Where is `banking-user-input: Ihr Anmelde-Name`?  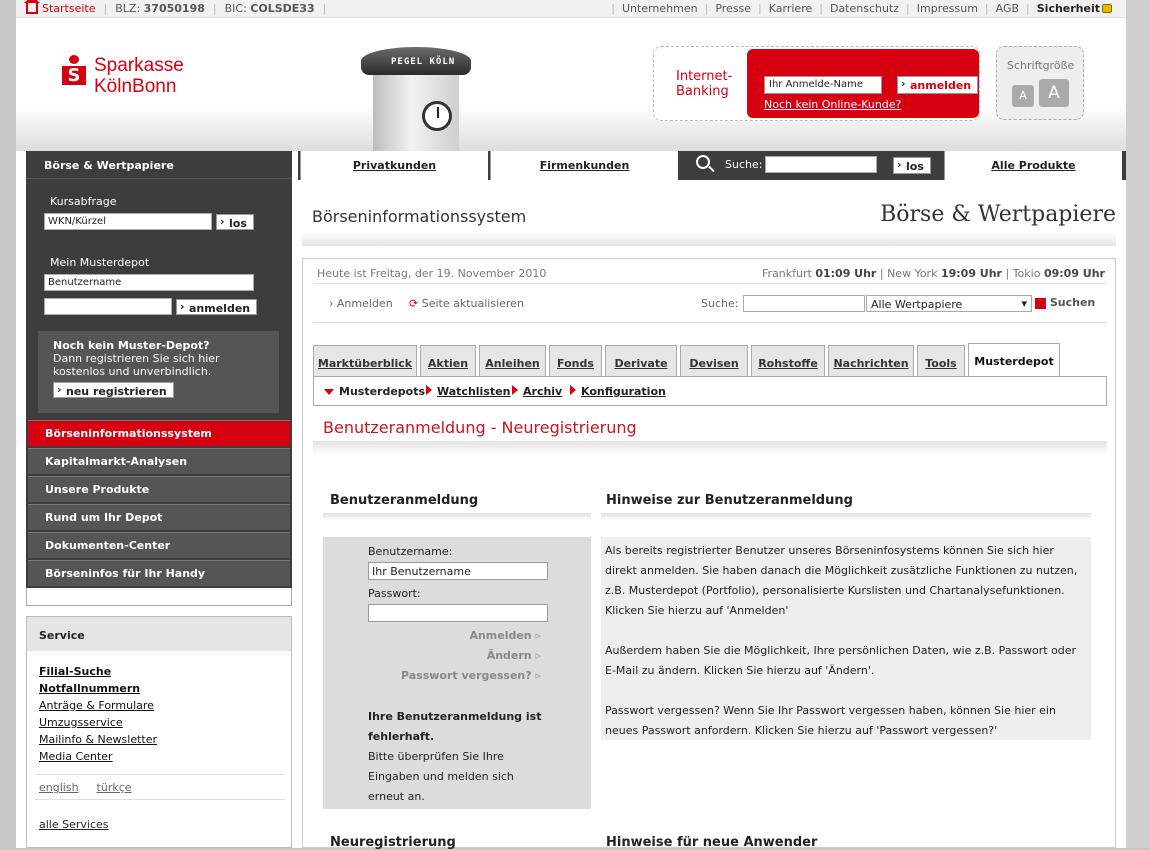 banking-user-input: Ihr Anmelde-Name is located at coordinates (823, 85).